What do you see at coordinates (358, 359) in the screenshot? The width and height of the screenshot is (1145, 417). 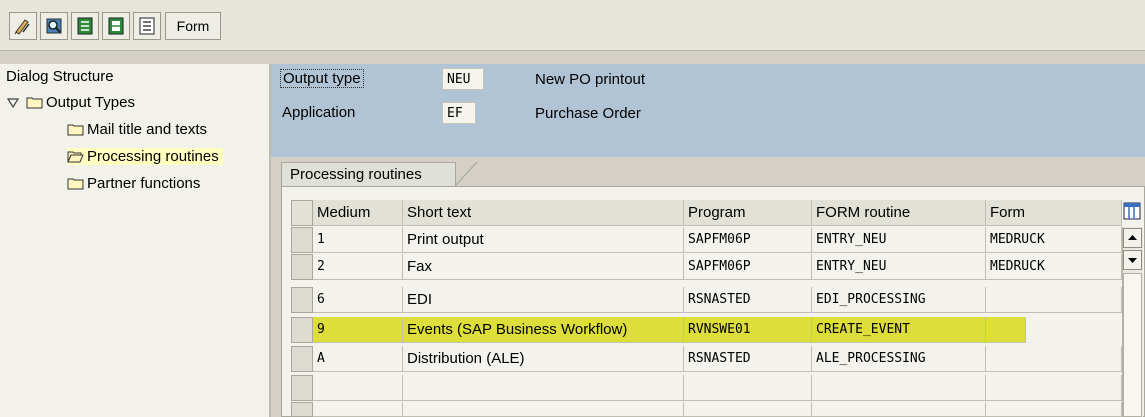 I see `cell-medium: A` at bounding box center [358, 359].